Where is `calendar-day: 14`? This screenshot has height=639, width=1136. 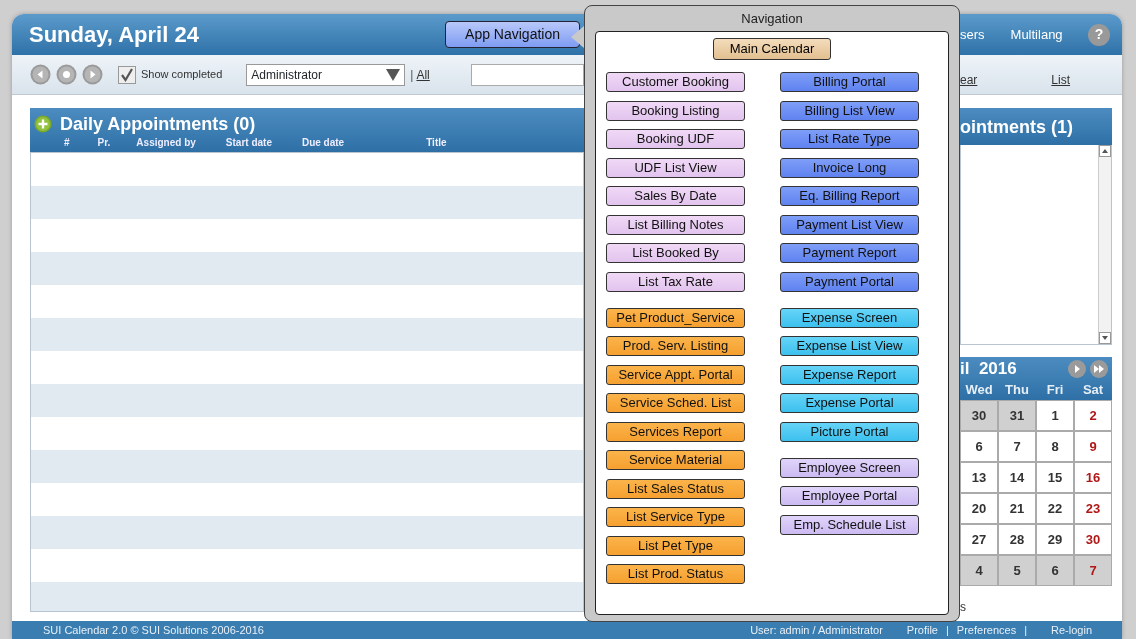 calendar-day: 14 is located at coordinates (1017, 477).